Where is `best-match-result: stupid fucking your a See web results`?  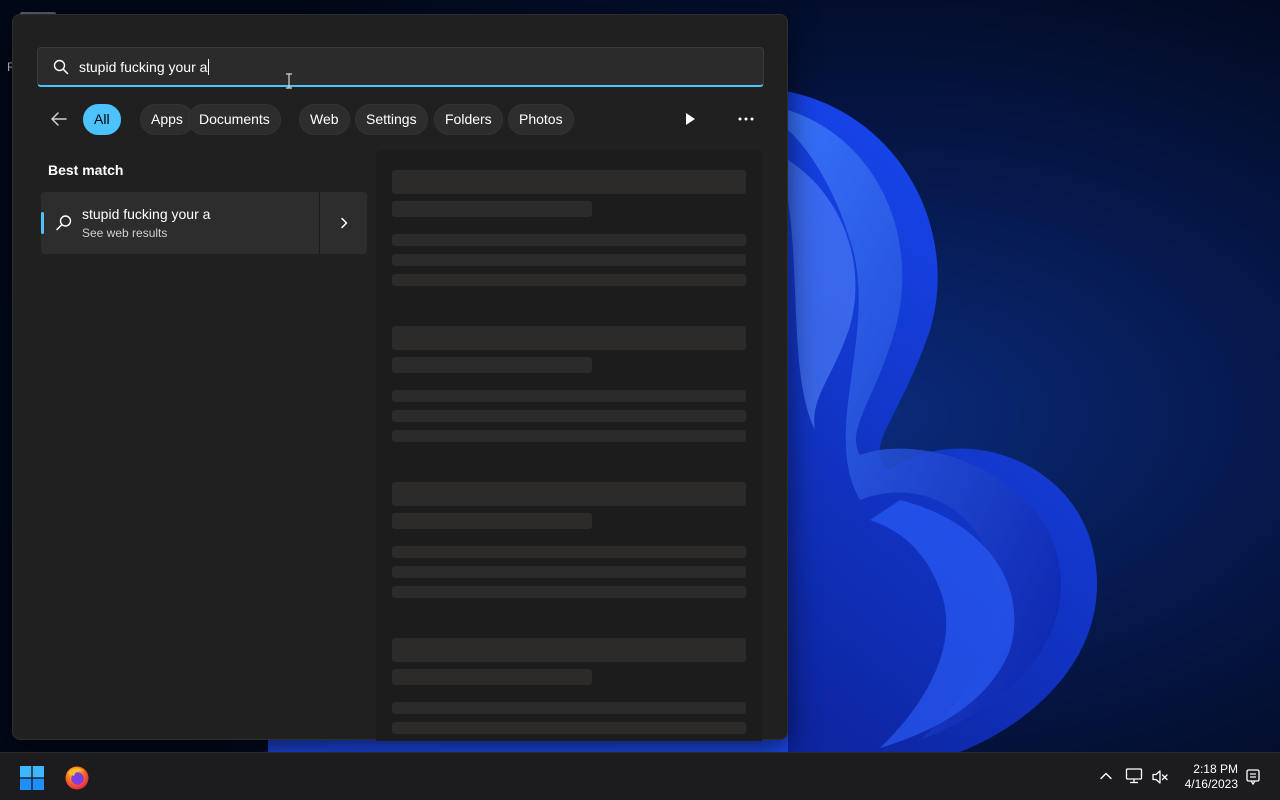
best-match-result: stupid fucking your a See web results is located at coordinates (180, 223).